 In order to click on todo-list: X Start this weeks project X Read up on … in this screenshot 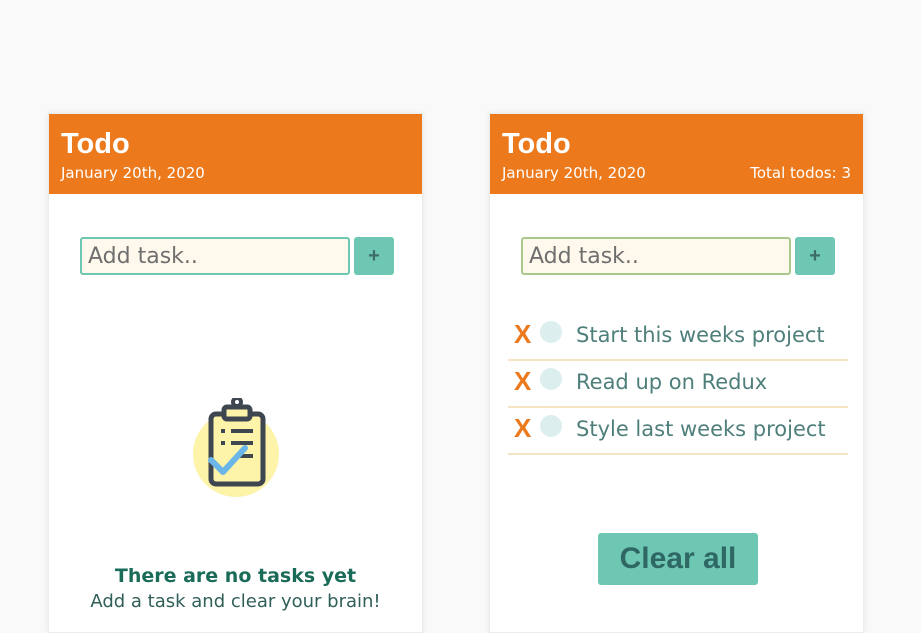, I will do `click(678, 385)`.